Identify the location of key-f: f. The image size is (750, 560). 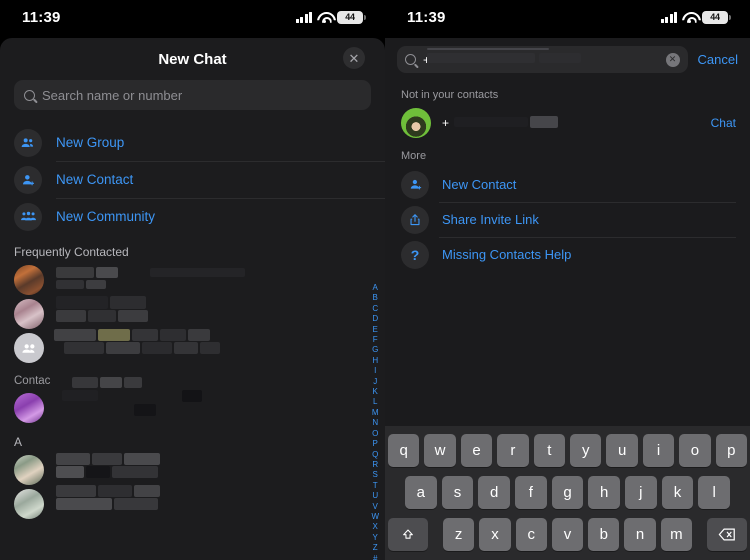
(531, 492).